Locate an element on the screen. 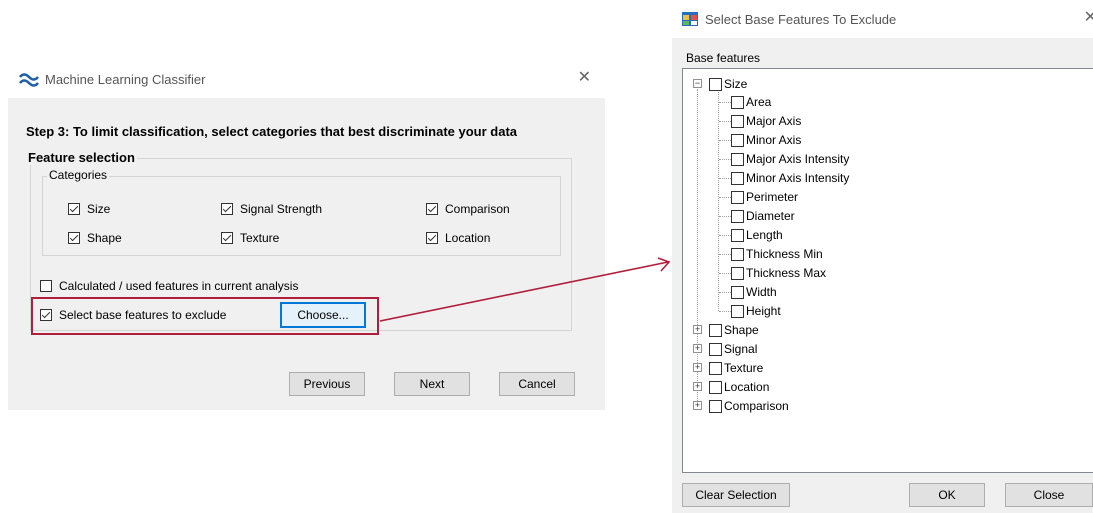 This screenshot has width=1093, height=513. tree-node-signal: Signal is located at coordinates (733, 349).